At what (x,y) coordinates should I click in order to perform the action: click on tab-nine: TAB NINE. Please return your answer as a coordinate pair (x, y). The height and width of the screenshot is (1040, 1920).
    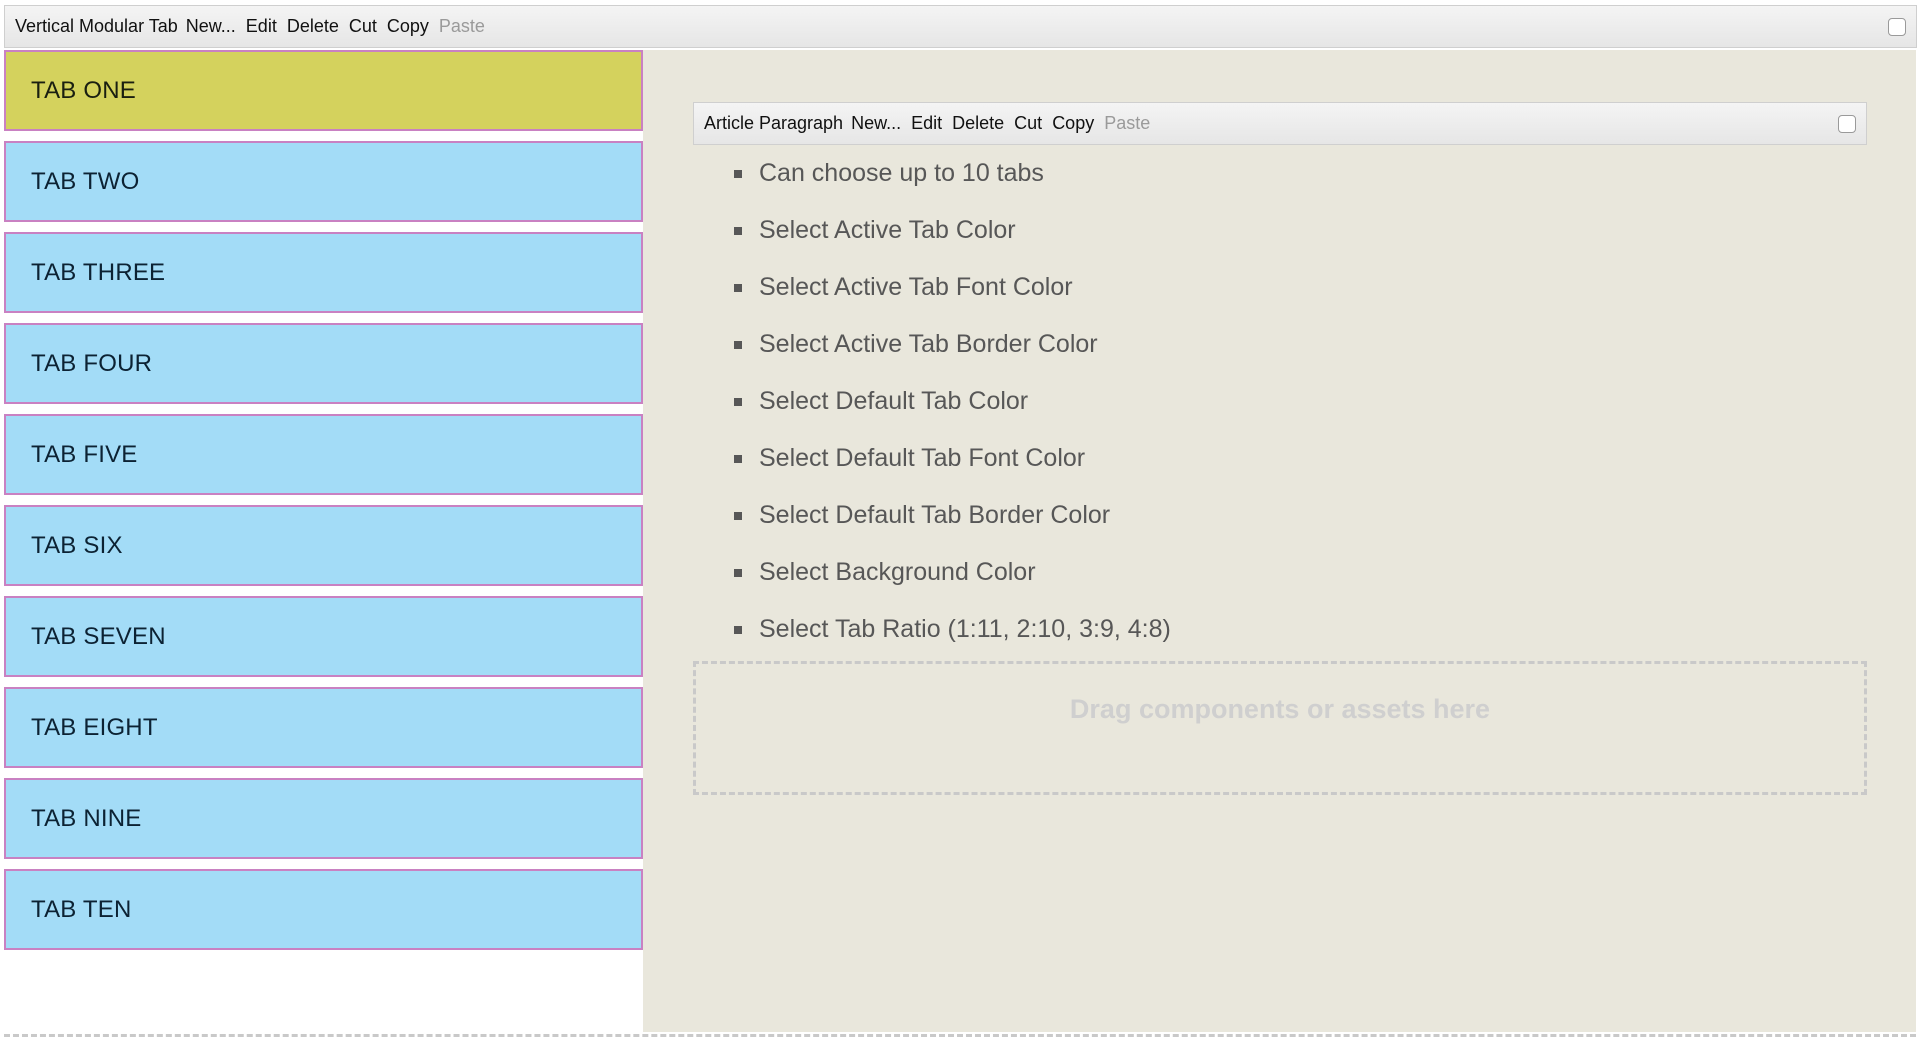
    Looking at the image, I should click on (323, 818).